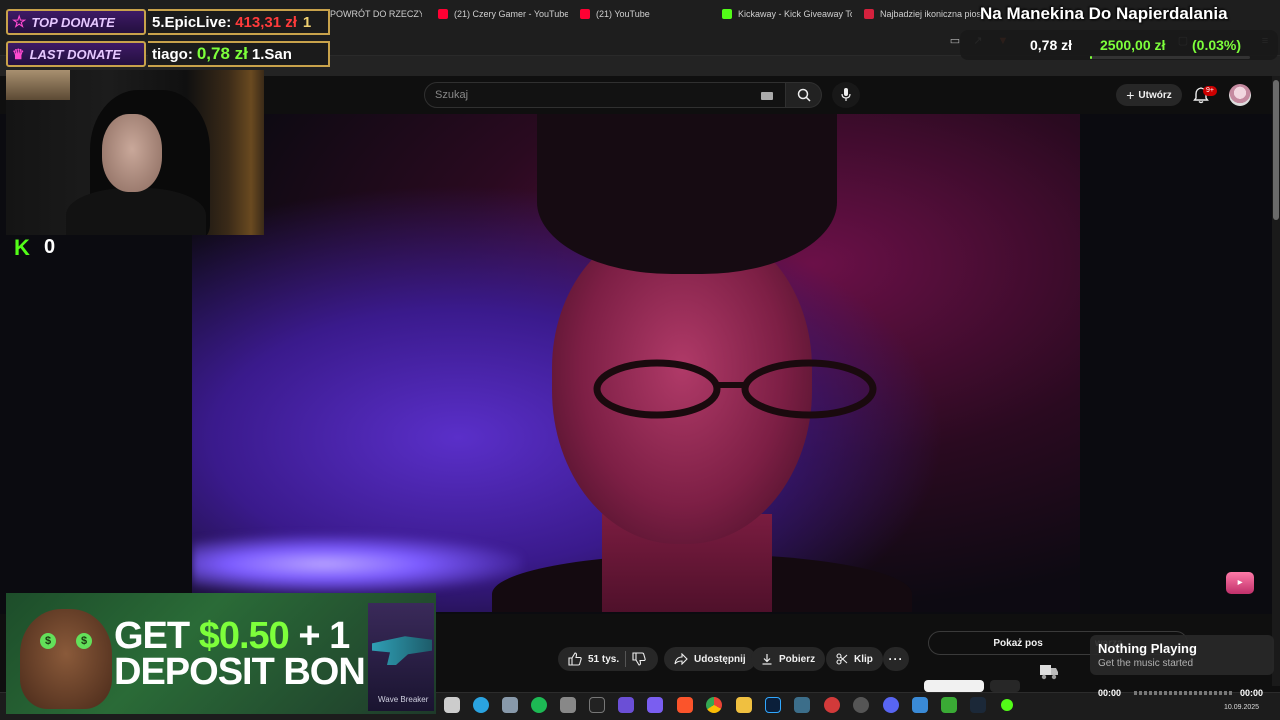 The height and width of the screenshot is (720, 1280). What do you see at coordinates (1217, 45) in the screenshot?
I see `donation-goal-percent: (0.03%)` at bounding box center [1217, 45].